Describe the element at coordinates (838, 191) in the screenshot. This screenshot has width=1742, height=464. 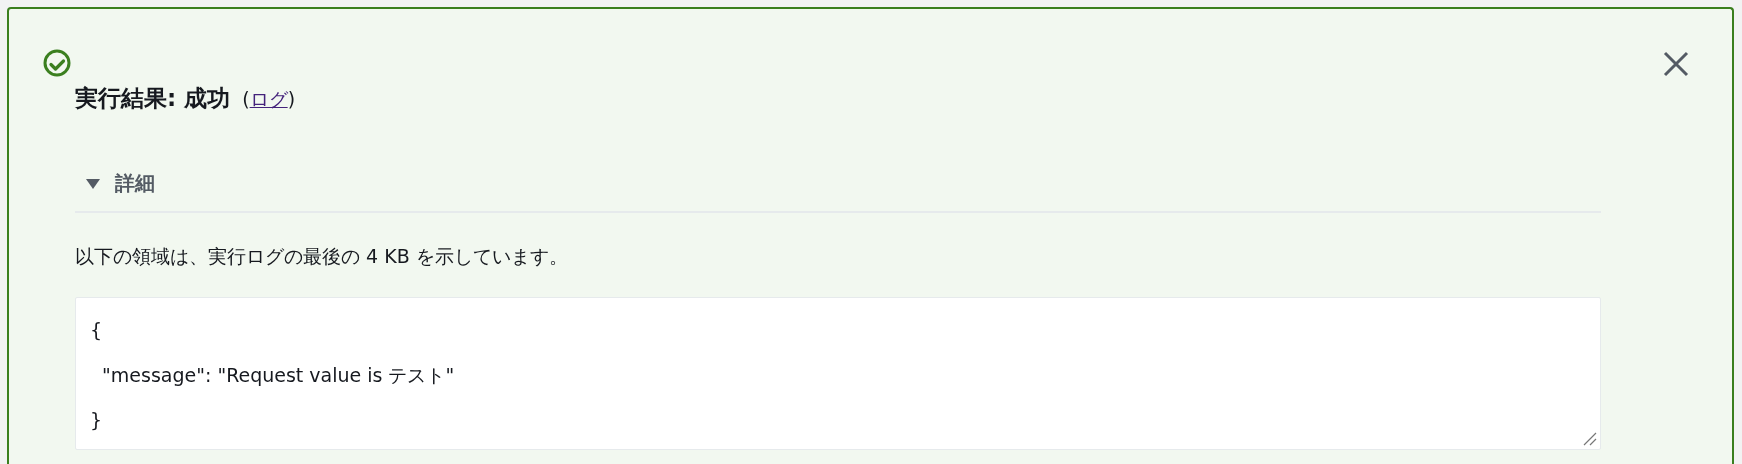
I see `details-toggle: 詳細` at that location.